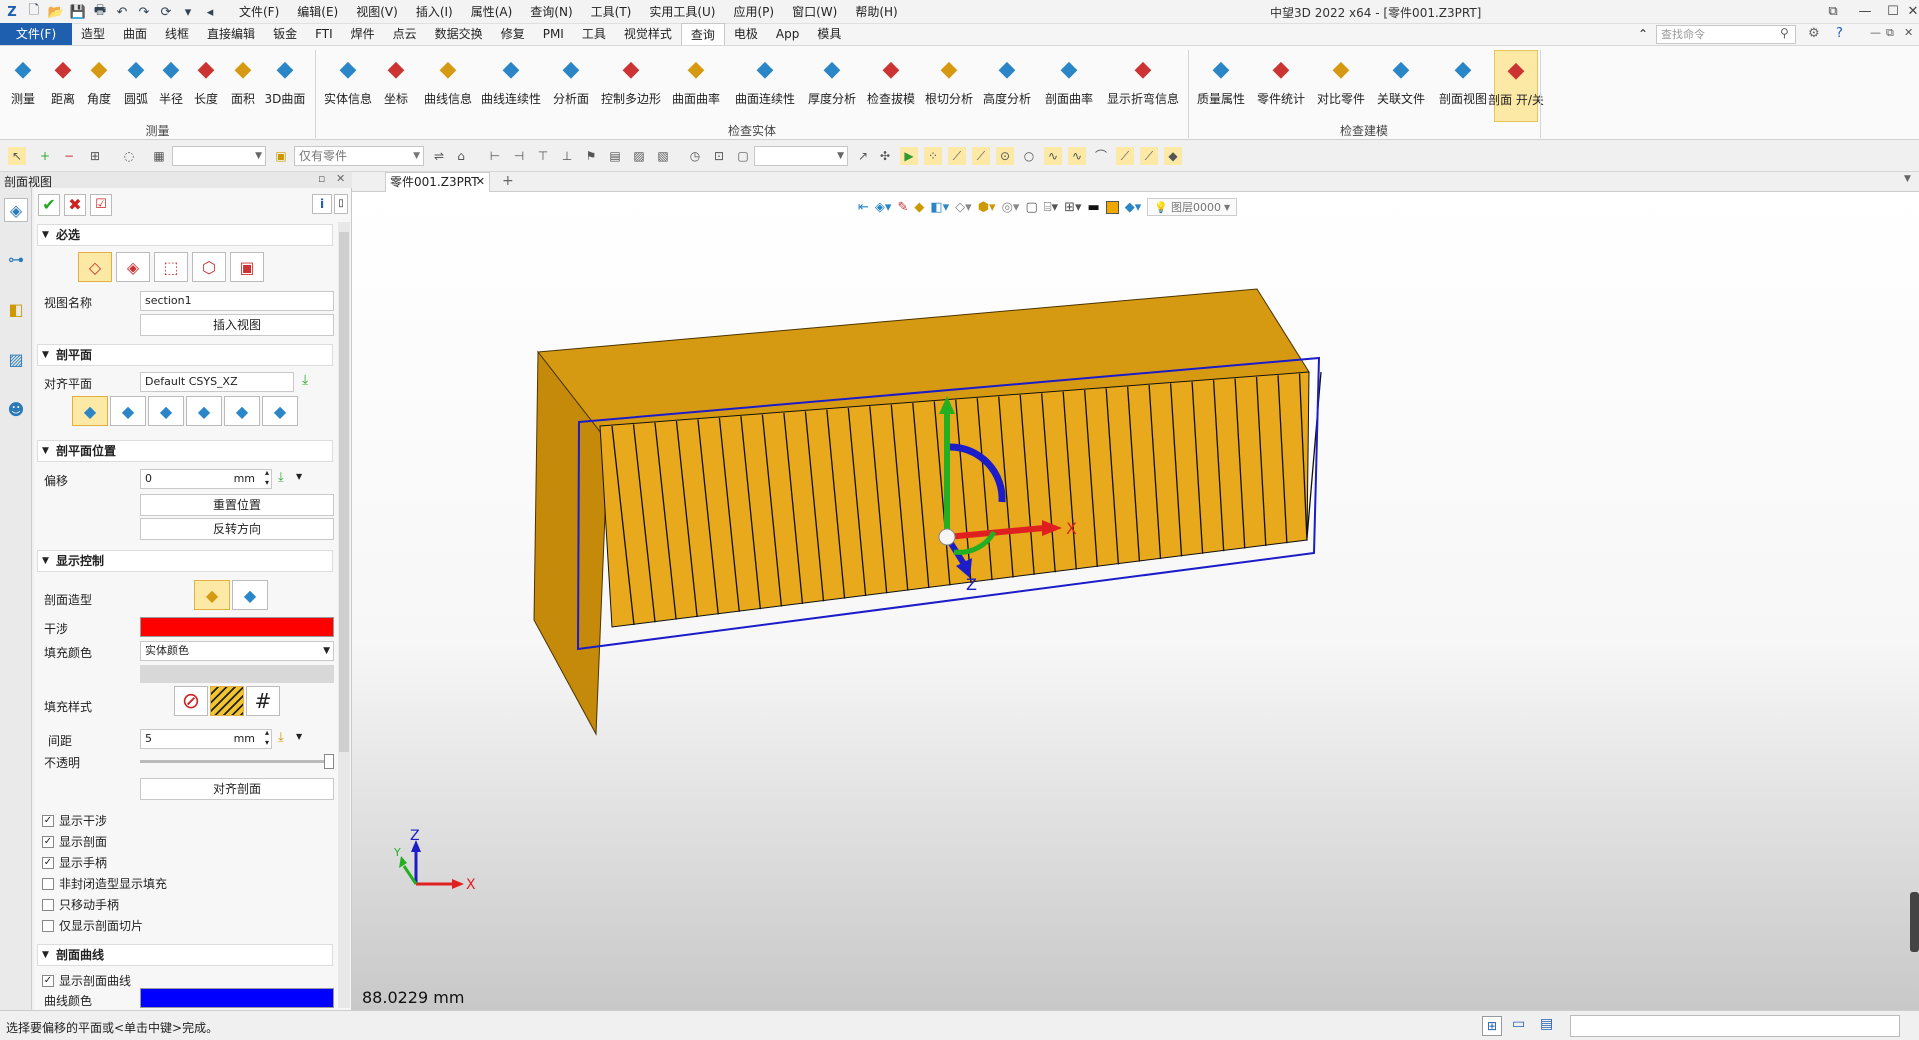 Image resolution: width=1919 pixels, height=1040 pixels. I want to click on filter-dropdown: 仅有零件 ▼, so click(359, 156).